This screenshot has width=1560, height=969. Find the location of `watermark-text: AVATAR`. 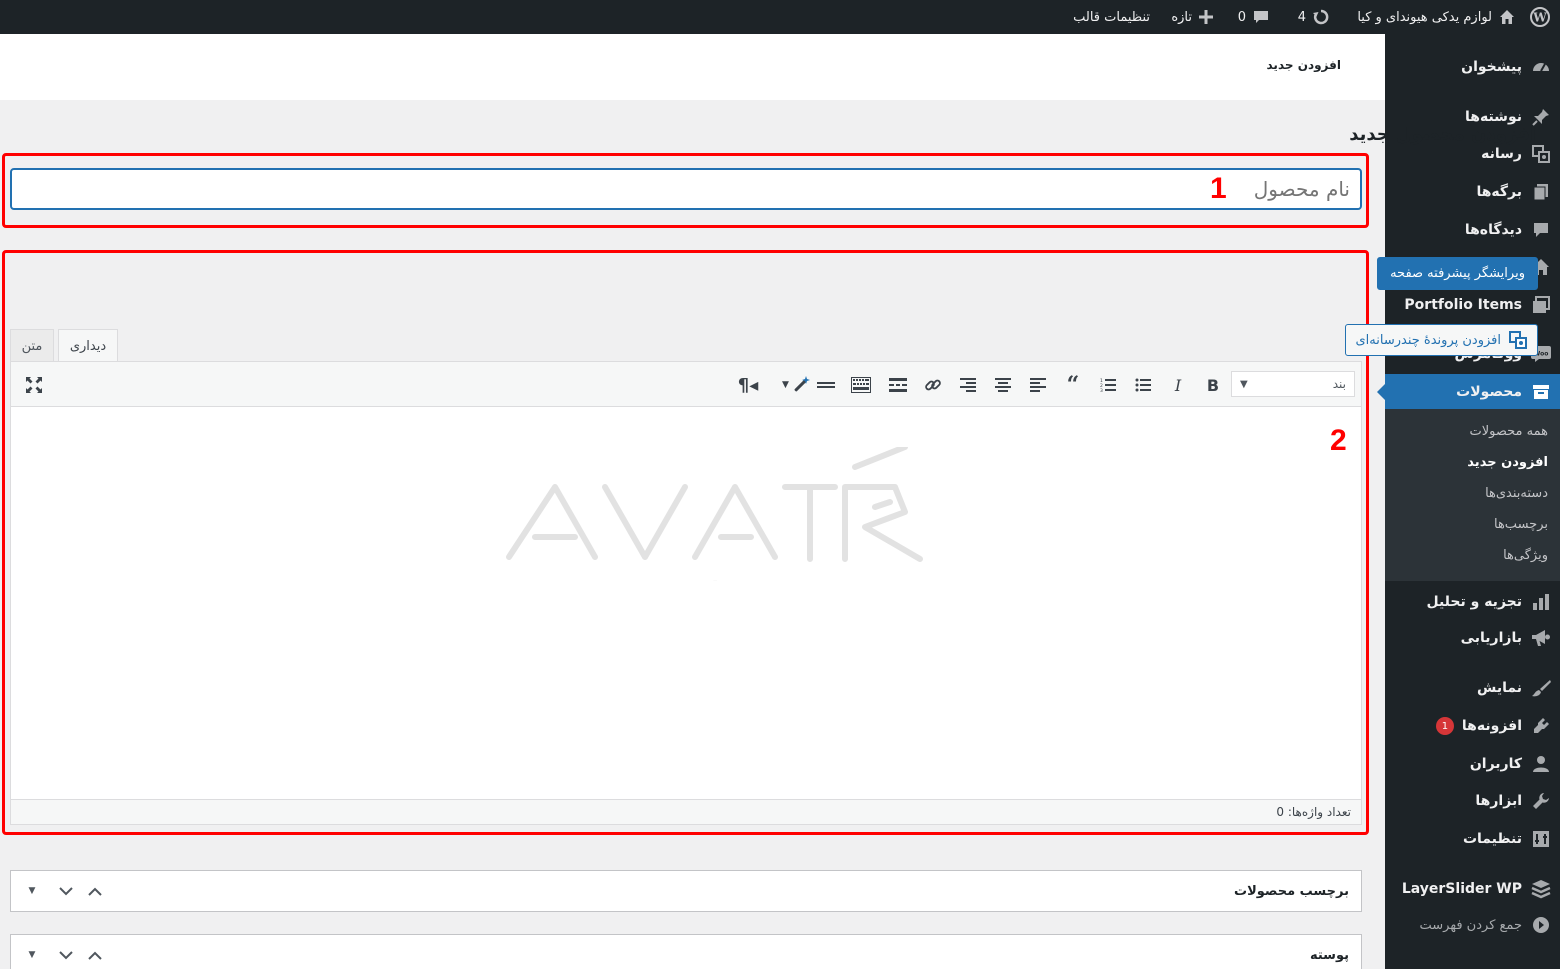

watermark-text: AVATAR is located at coordinates (715, 580).